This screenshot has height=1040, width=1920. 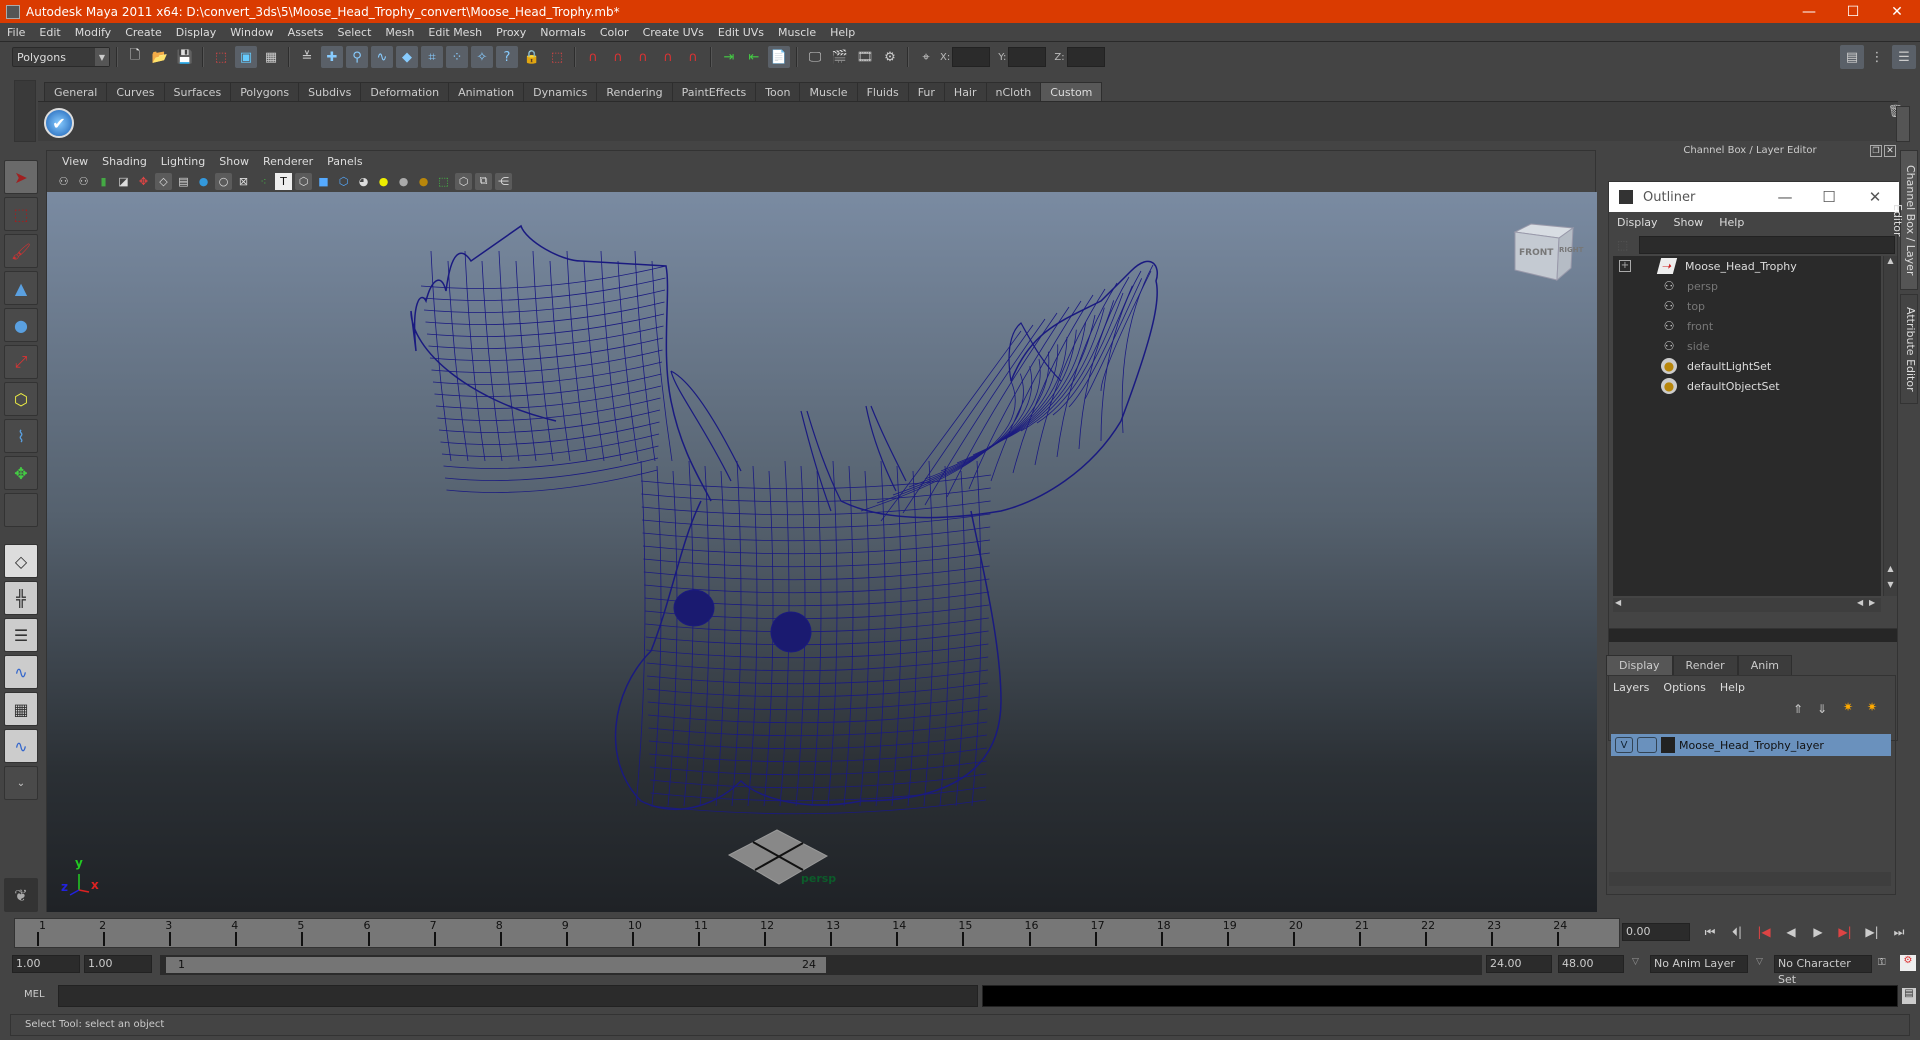 What do you see at coordinates (1750, 879) in the screenshot?
I see `layer-horizontal-scrollbar` at bounding box center [1750, 879].